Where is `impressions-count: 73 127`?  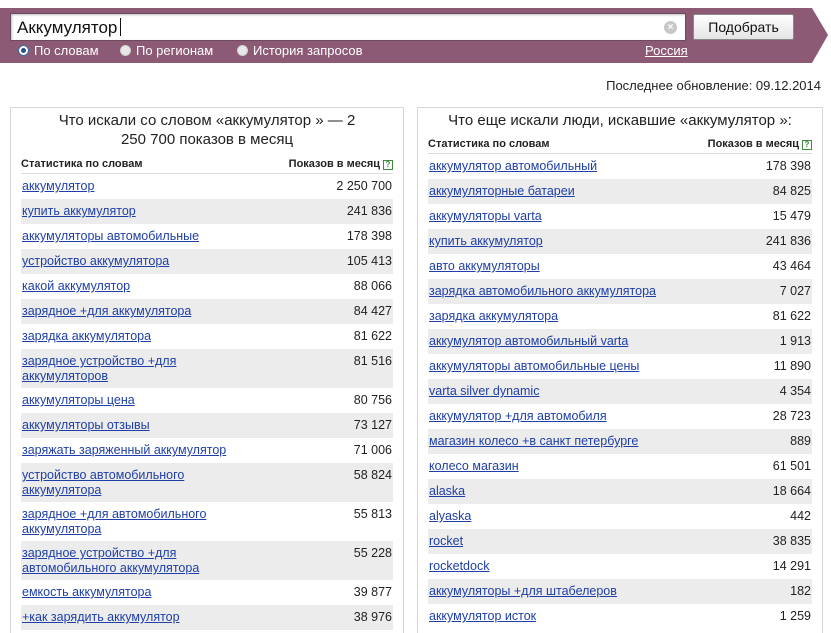 impressions-count: 73 127 is located at coordinates (372, 425).